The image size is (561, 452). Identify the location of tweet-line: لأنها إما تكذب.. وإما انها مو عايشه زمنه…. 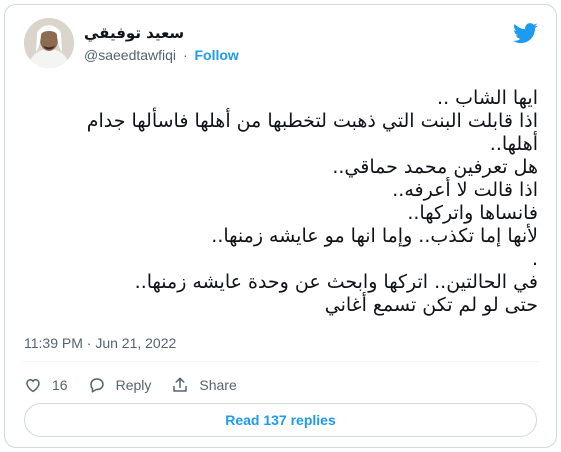
(374, 236).